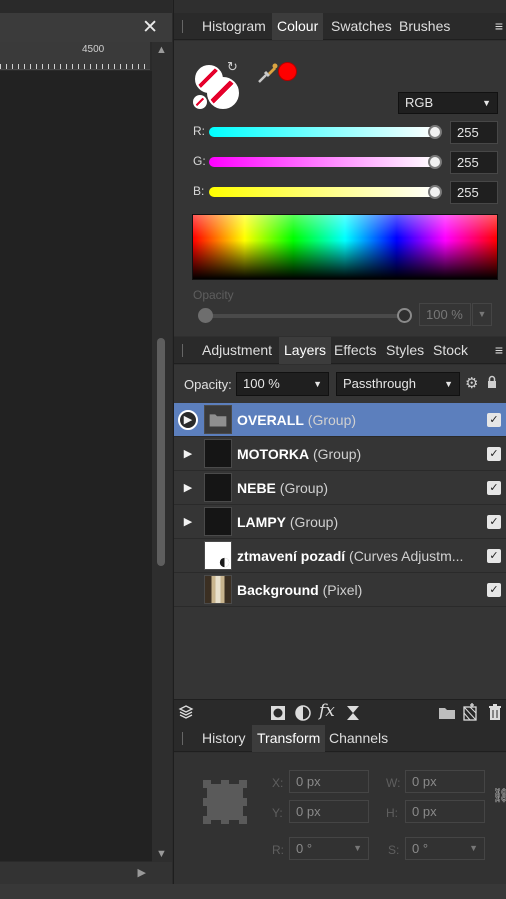 This screenshot has width=506, height=899. Describe the element at coordinates (199, 191) in the screenshot. I see `b-slider-label: B:` at that location.